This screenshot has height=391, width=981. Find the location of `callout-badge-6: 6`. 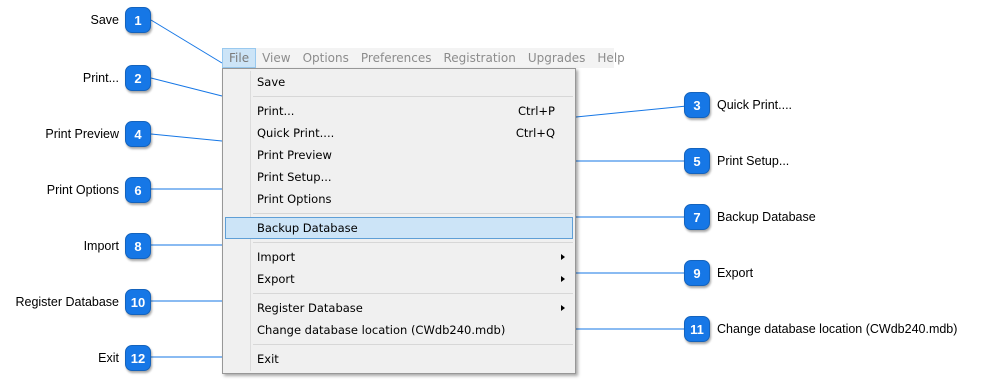

callout-badge-6: 6 is located at coordinates (138, 190).